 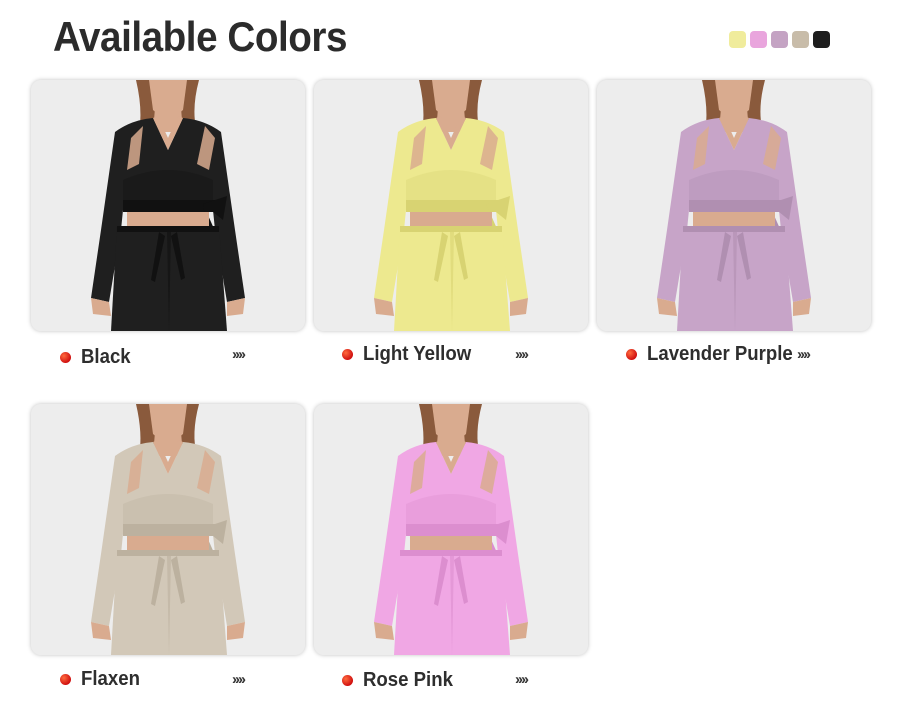 I want to click on color-option-lavender-purple: Lavender Purple, so click(x=715, y=354).